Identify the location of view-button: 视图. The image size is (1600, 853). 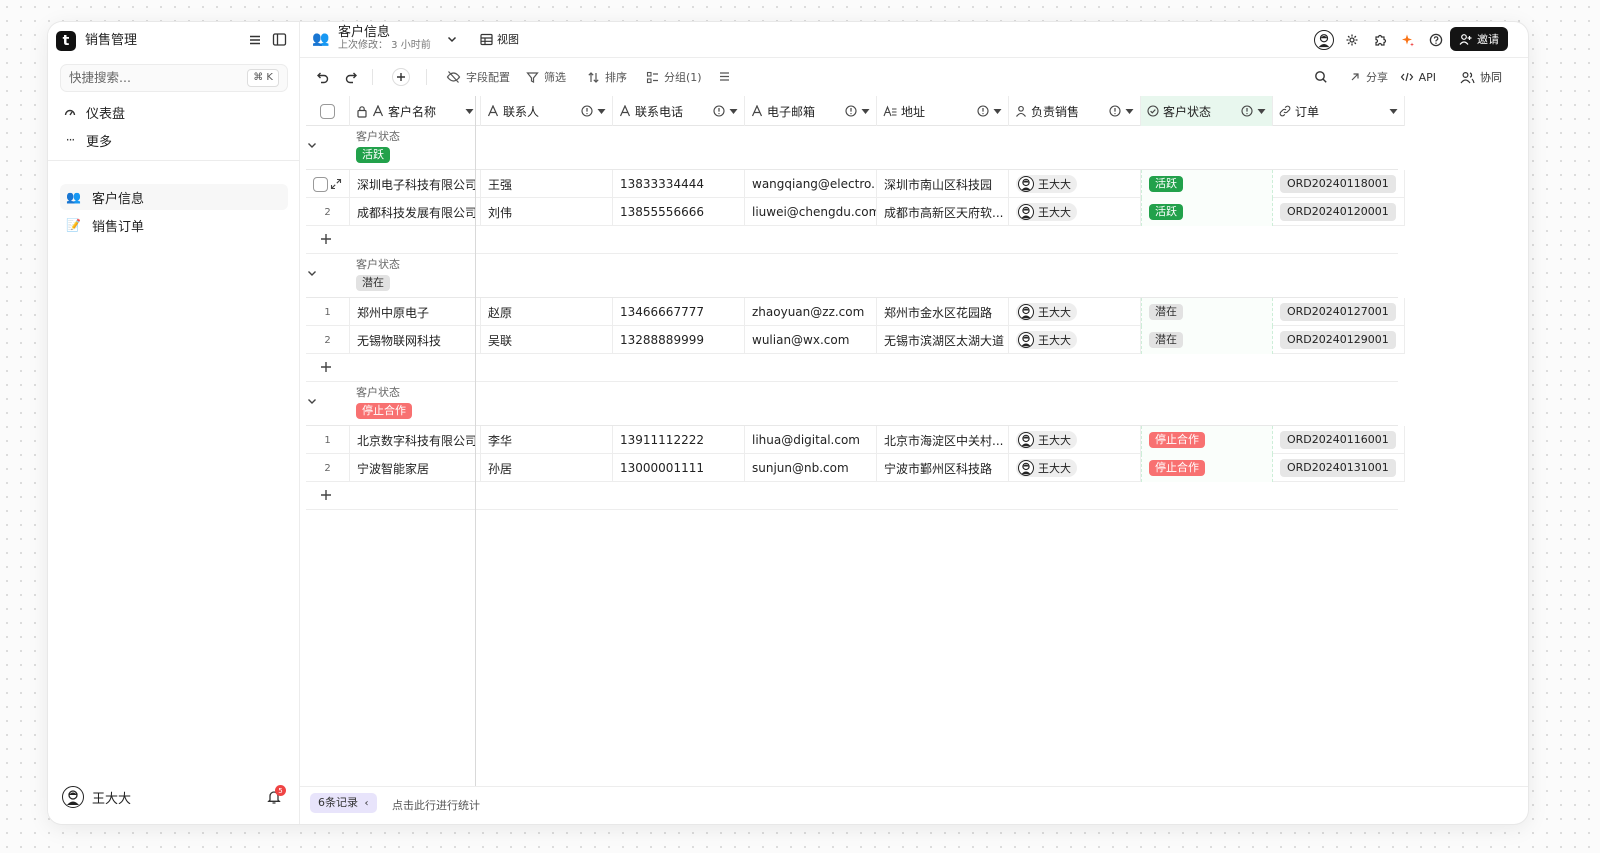
(499, 39).